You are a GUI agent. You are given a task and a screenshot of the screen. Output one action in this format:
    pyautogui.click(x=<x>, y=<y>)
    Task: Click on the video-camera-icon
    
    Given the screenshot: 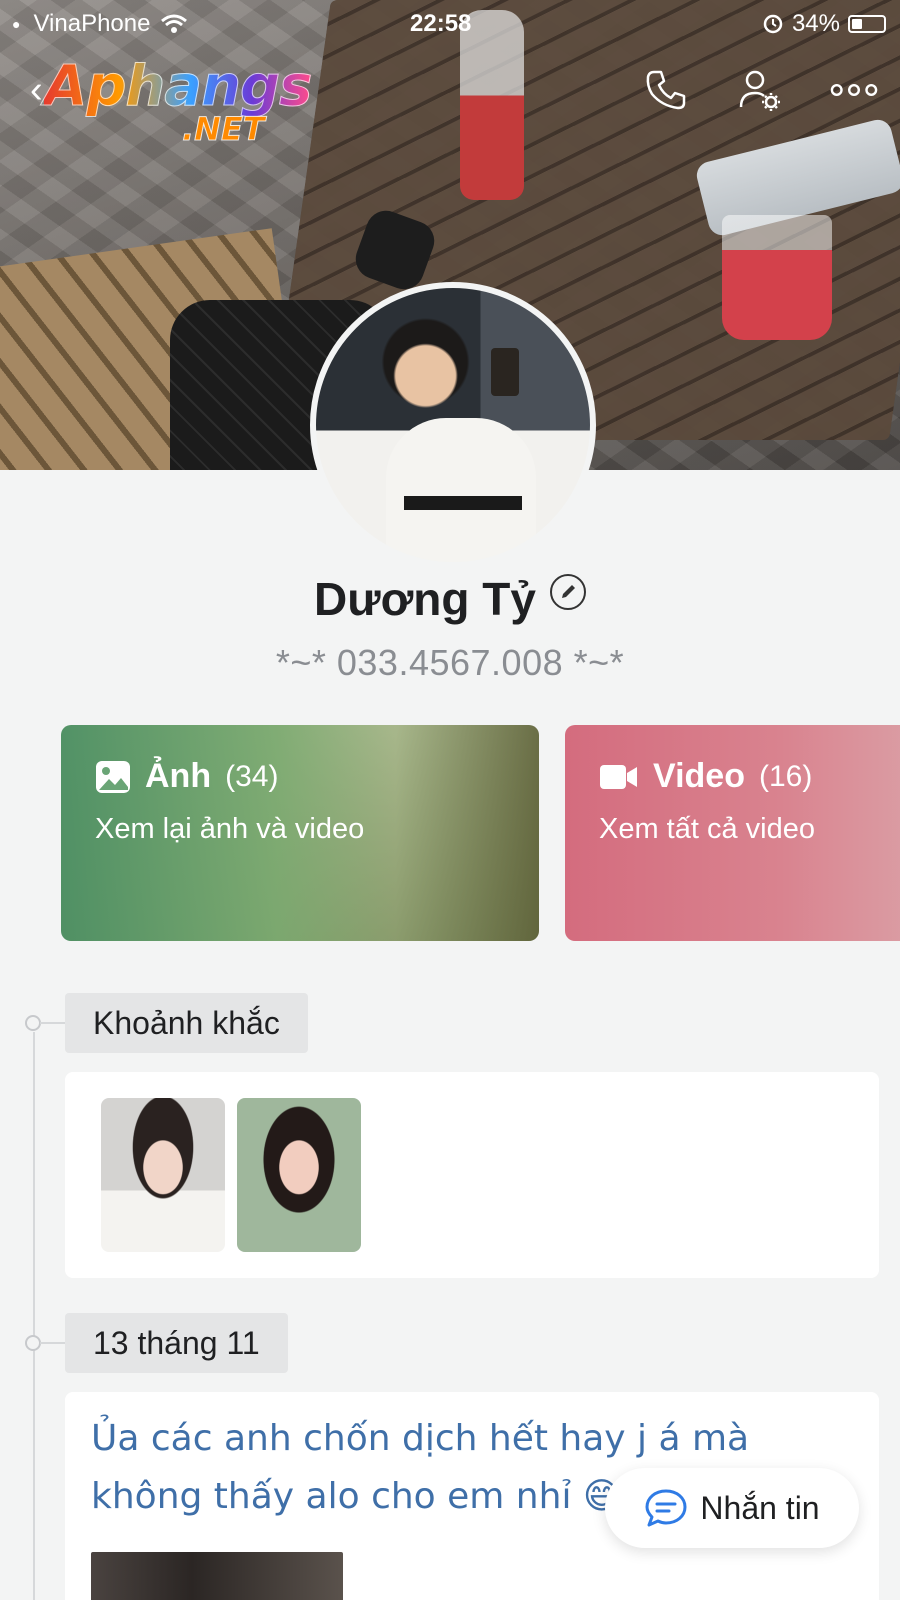 What is the action you would take?
    pyautogui.click(x=618, y=776)
    